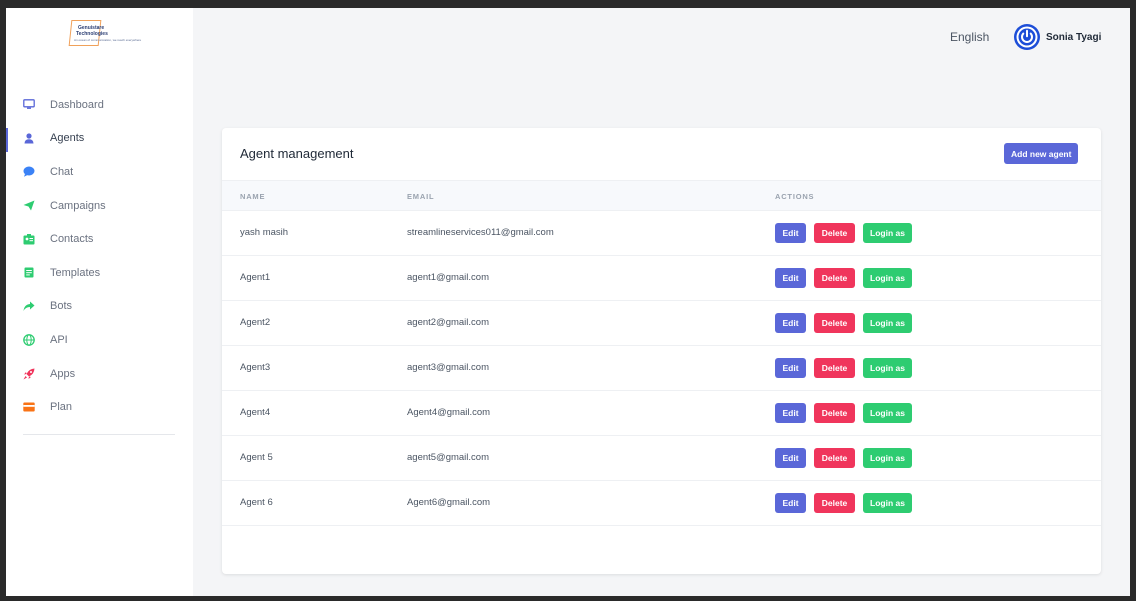 This screenshot has height=601, width=1136. I want to click on sidebar-item-bots: Bots, so click(99, 307).